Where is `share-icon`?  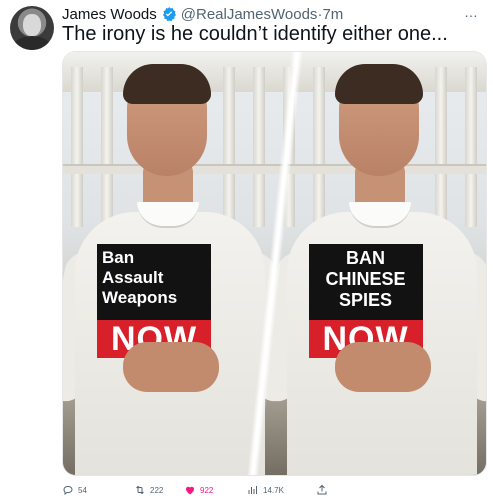 share-icon is located at coordinates (322, 489).